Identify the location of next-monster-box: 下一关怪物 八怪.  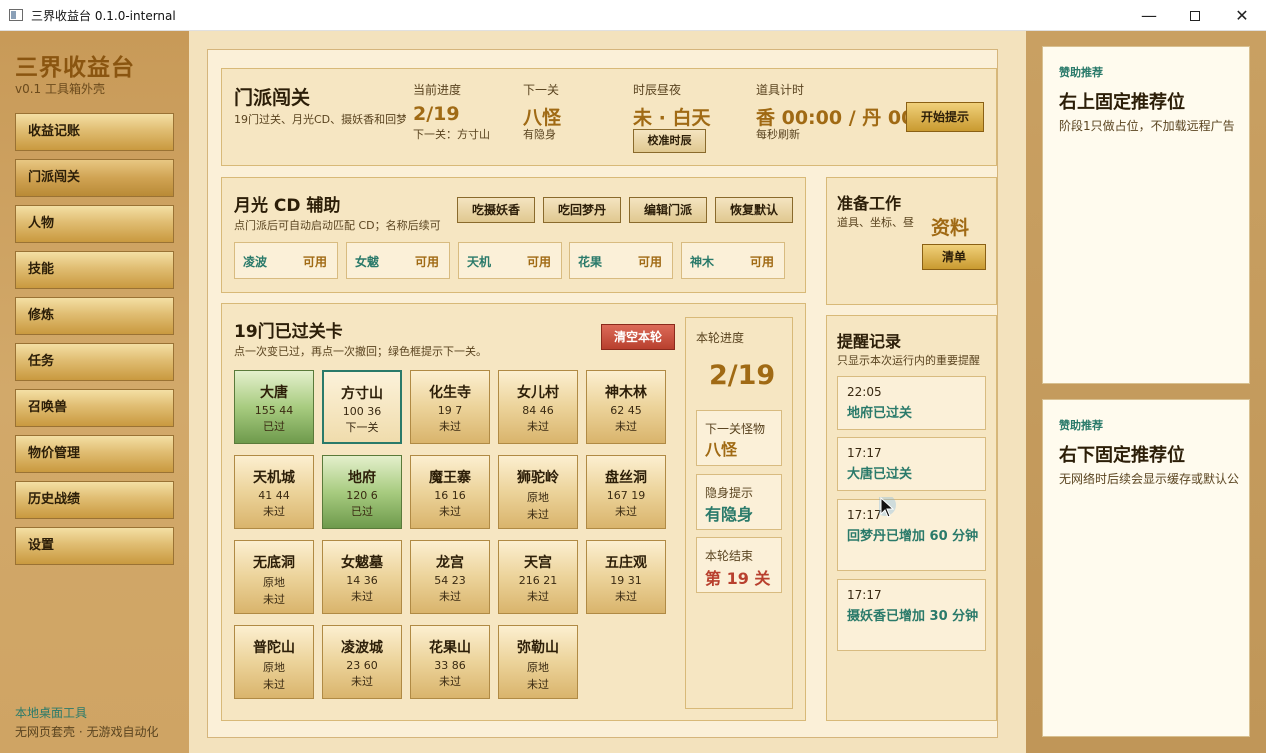
(739, 438).